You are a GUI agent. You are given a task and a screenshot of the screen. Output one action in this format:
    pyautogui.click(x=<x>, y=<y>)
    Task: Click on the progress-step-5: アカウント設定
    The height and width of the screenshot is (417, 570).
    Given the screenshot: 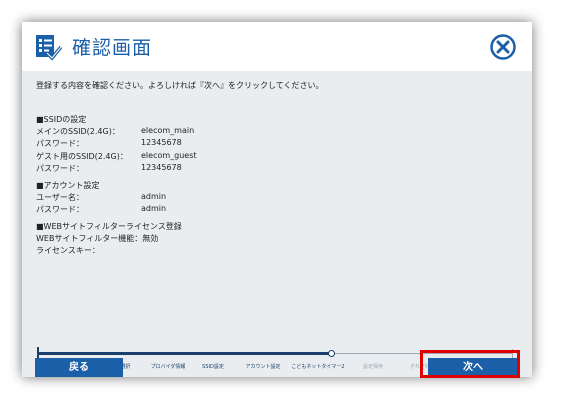 What is the action you would take?
    pyautogui.click(x=263, y=367)
    